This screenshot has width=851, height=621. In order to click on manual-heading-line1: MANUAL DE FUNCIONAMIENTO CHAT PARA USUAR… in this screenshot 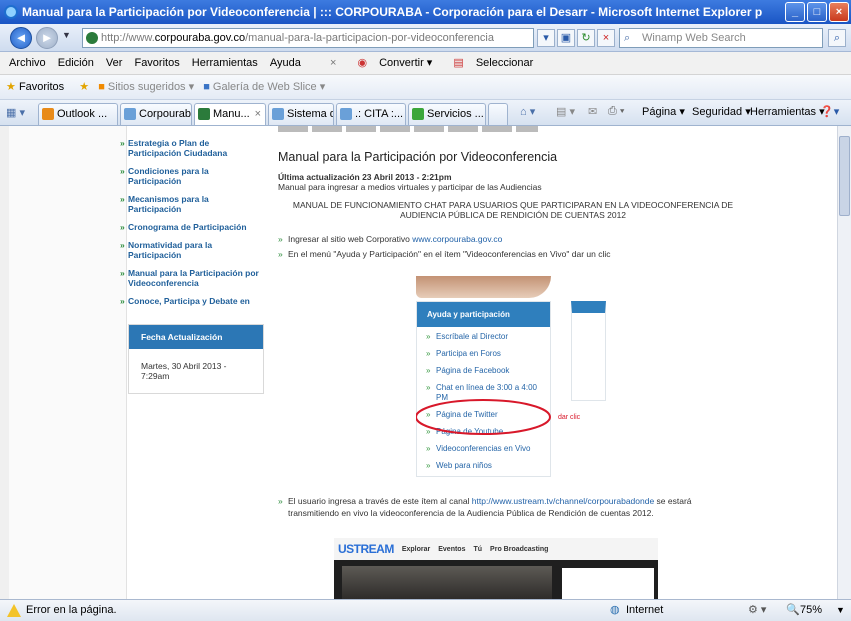, I will do `click(513, 205)`.